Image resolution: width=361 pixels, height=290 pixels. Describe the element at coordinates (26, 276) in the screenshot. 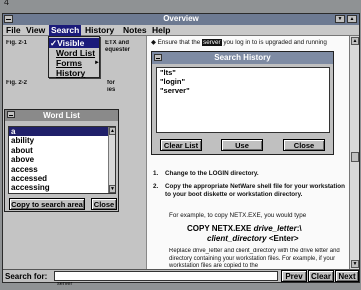

I see `search-label: Search for:` at that location.